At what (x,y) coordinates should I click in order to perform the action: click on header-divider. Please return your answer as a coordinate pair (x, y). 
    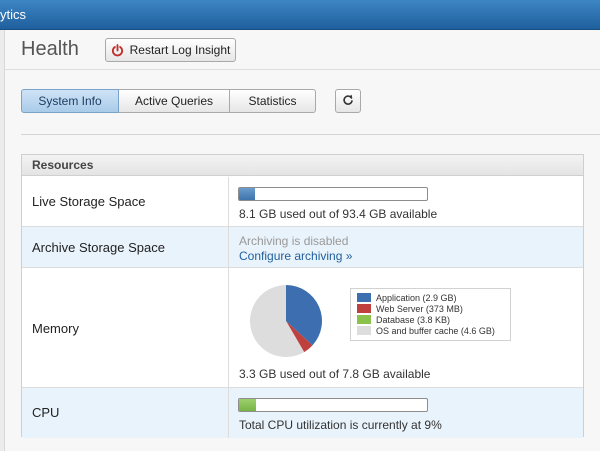
    Looking at the image, I should click on (302, 69).